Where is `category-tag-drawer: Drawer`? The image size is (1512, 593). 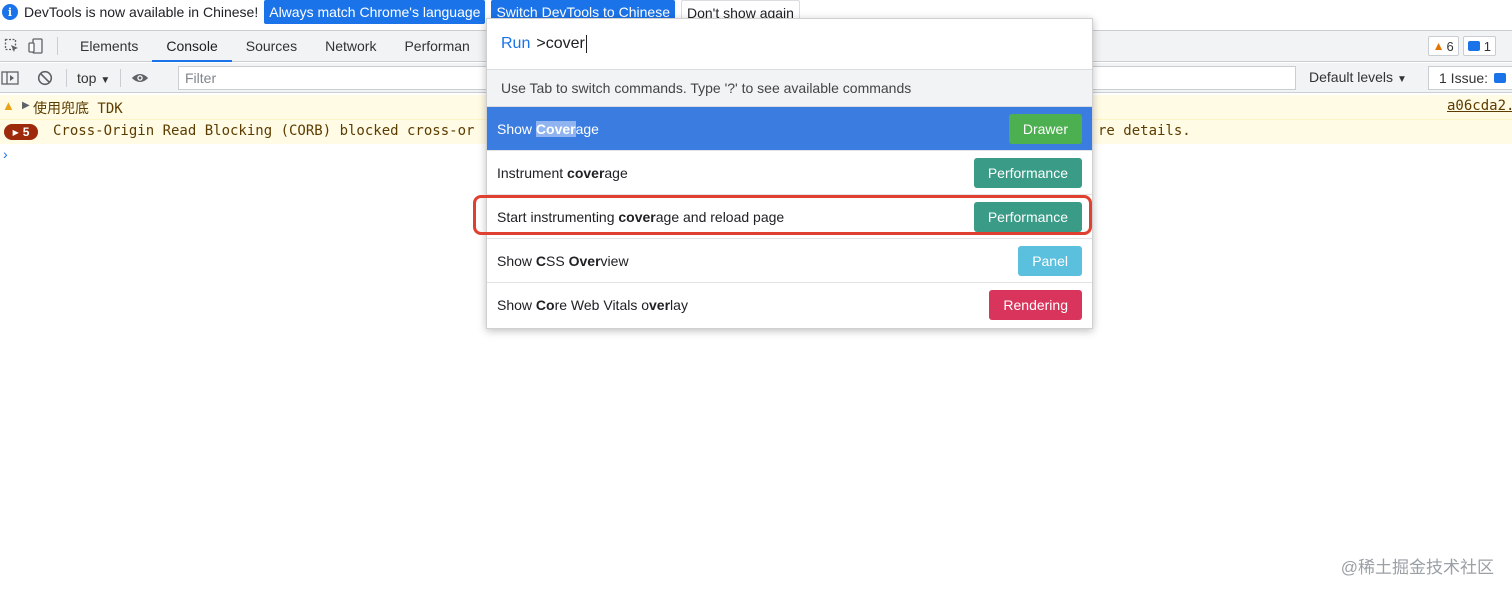 category-tag-drawer: Drawer is located at coordinates (1045, 129).